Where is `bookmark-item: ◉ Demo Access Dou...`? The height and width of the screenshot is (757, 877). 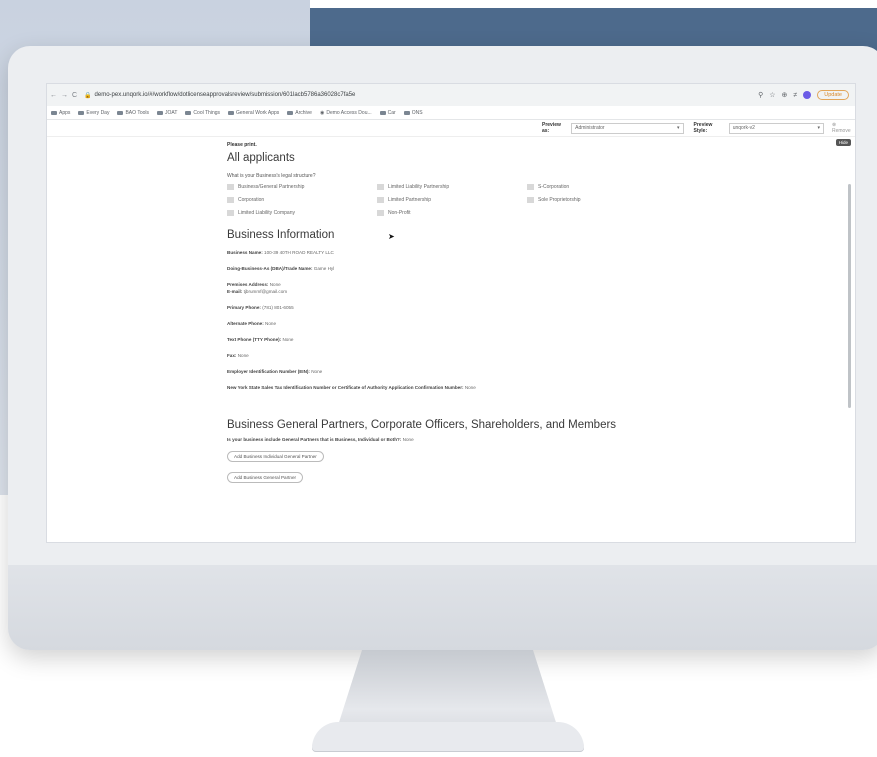
bookmark-item: ◉ Demo Access Dou... is located at coordinates (346, 113).